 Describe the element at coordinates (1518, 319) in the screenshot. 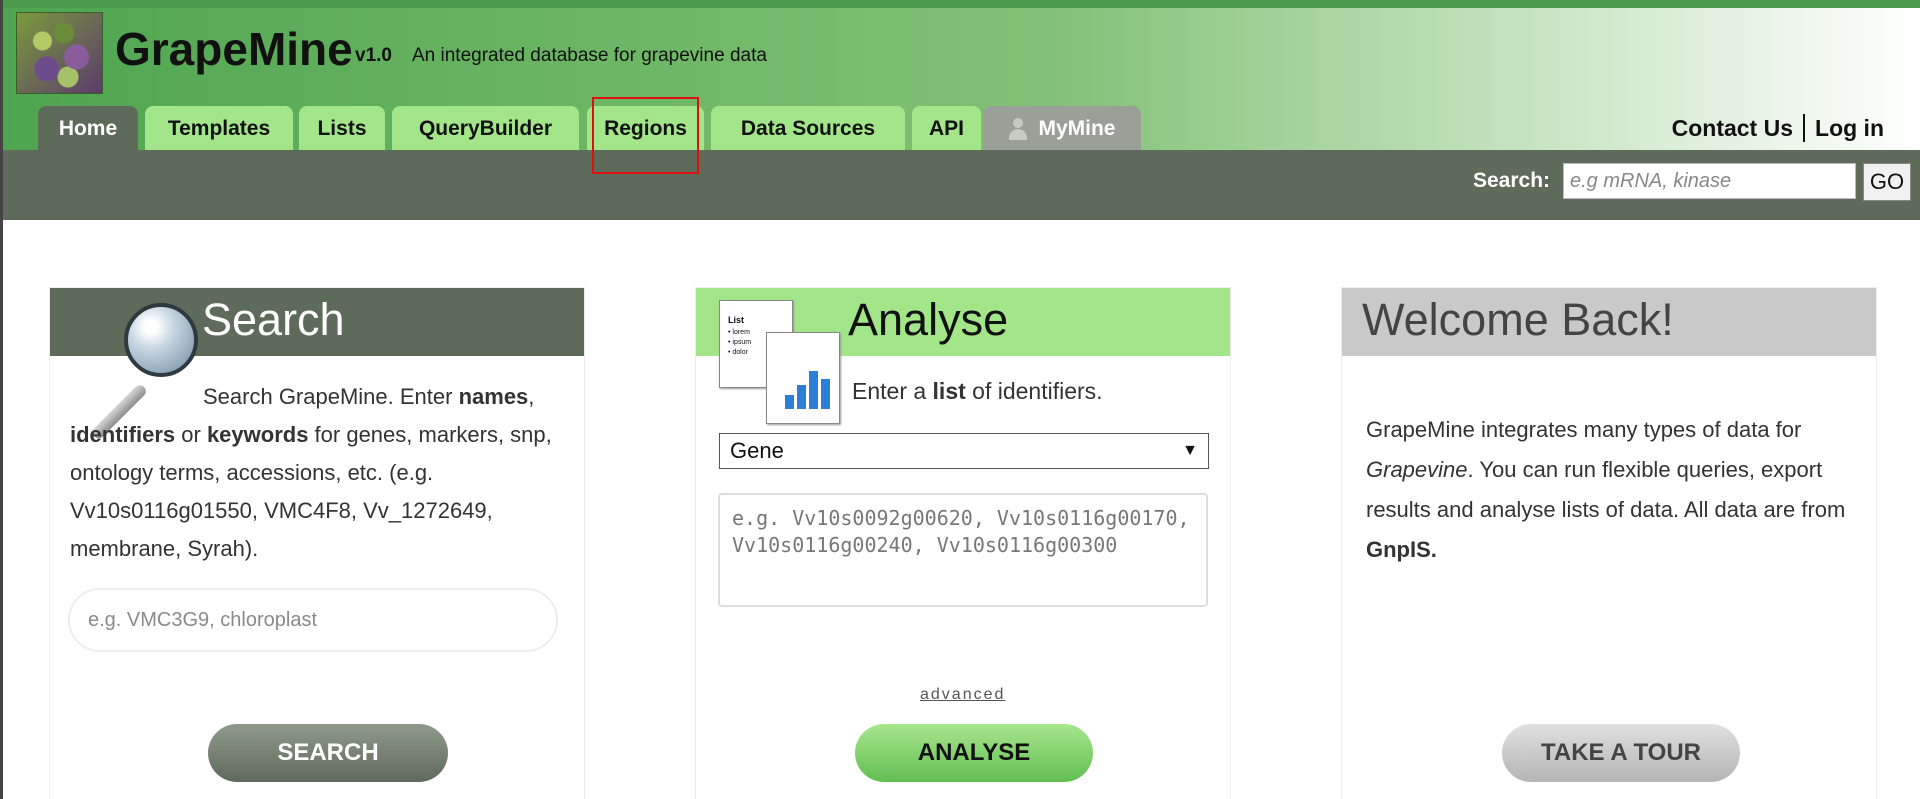

I see `welcome-panel-title: Welcome Back!` at that location.